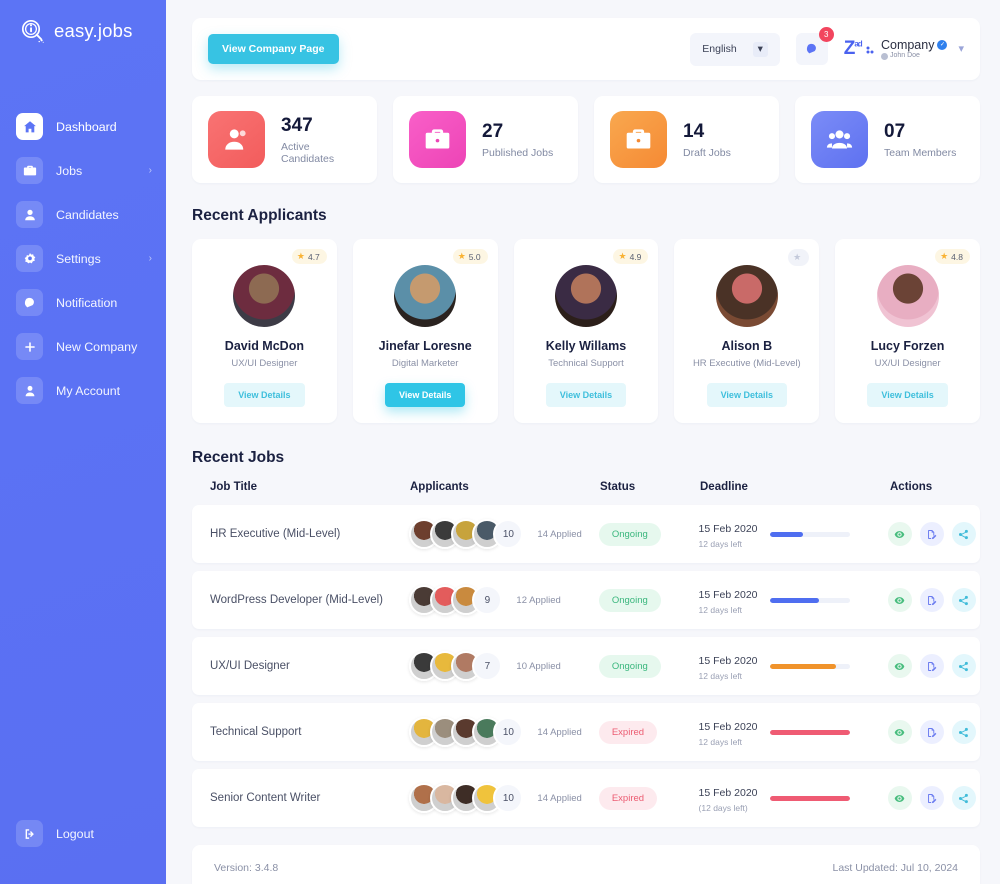 The image size is (1000, 884). What do you see at coordinates (720, 610) in the screenshot?
I see `days-left: 12 days left` at bounding box center [720, 610].